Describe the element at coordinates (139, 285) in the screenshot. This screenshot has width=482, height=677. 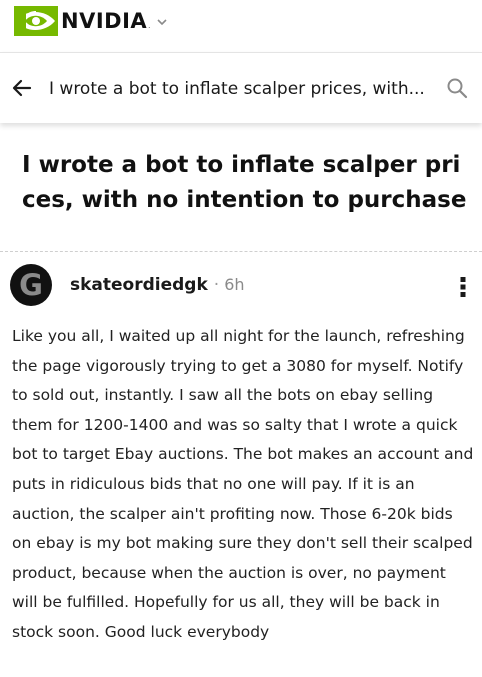
I see `author-username: skateordiedgk` at that location.